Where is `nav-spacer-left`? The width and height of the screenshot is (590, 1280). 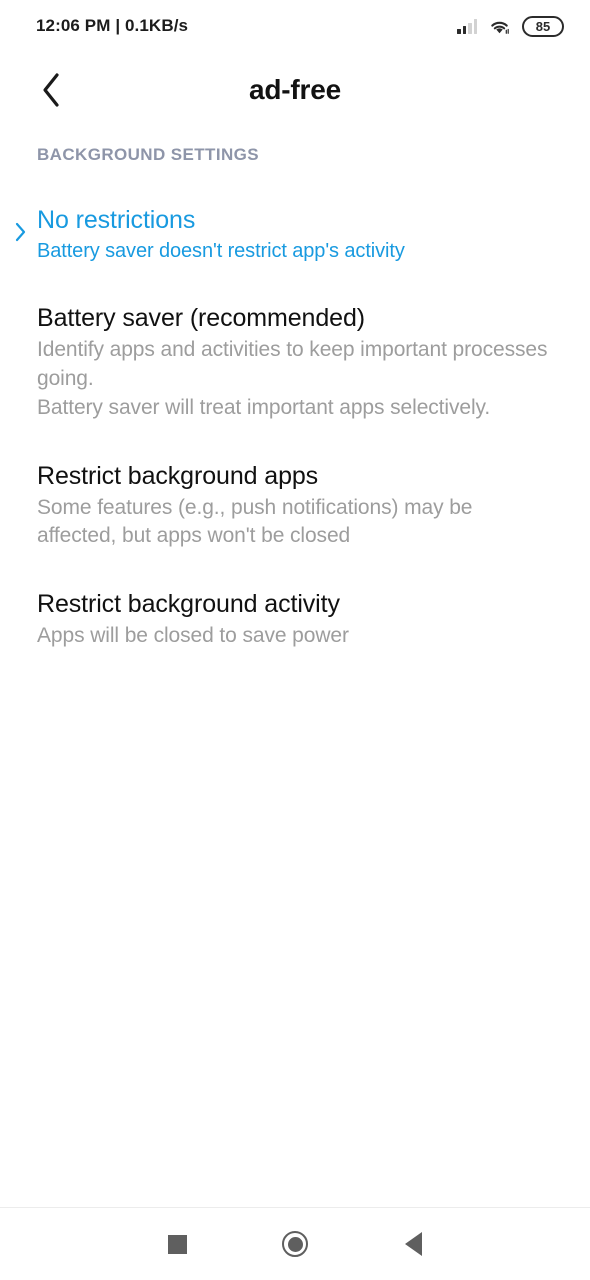 nav-spacer-left is located at coordinates (59, 1244).